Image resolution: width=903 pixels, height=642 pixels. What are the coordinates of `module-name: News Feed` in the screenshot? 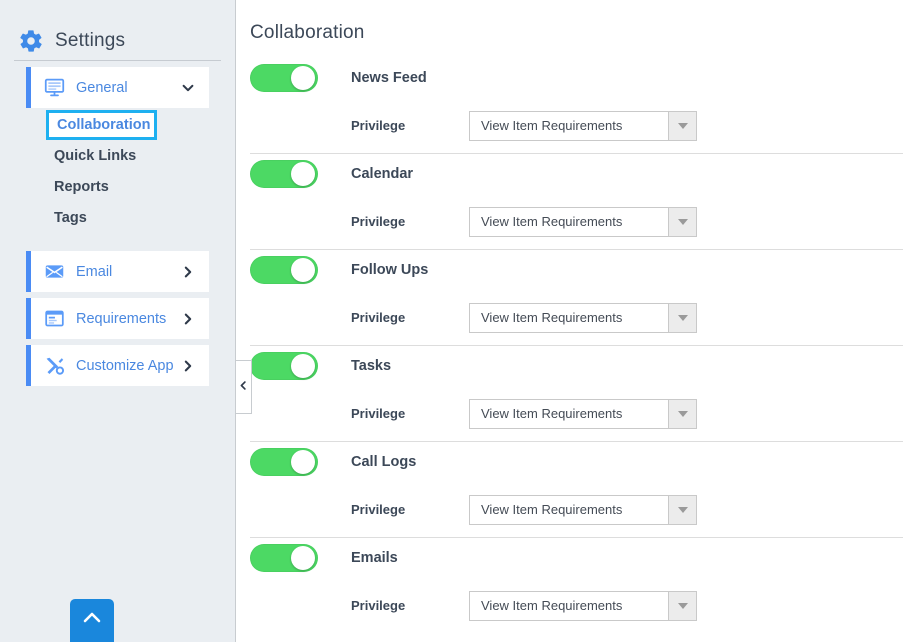 It's located at (389, 78).